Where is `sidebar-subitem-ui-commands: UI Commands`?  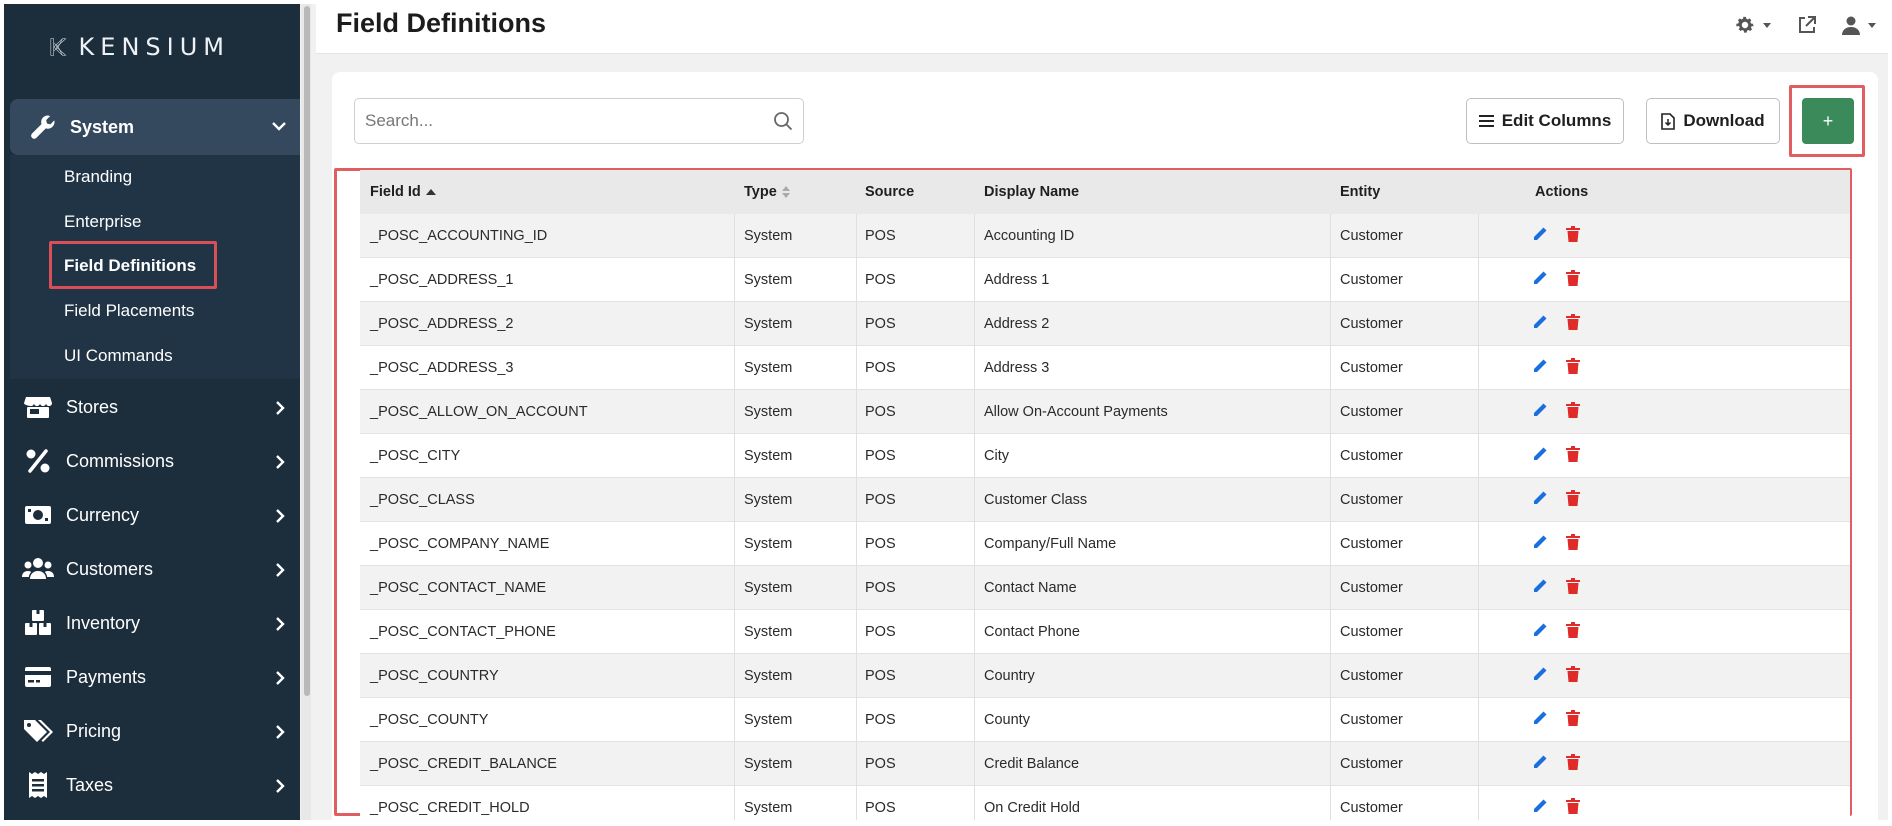
sidebar-subitem-ui-commands: UI Commands is located at coordinates (118, 356).